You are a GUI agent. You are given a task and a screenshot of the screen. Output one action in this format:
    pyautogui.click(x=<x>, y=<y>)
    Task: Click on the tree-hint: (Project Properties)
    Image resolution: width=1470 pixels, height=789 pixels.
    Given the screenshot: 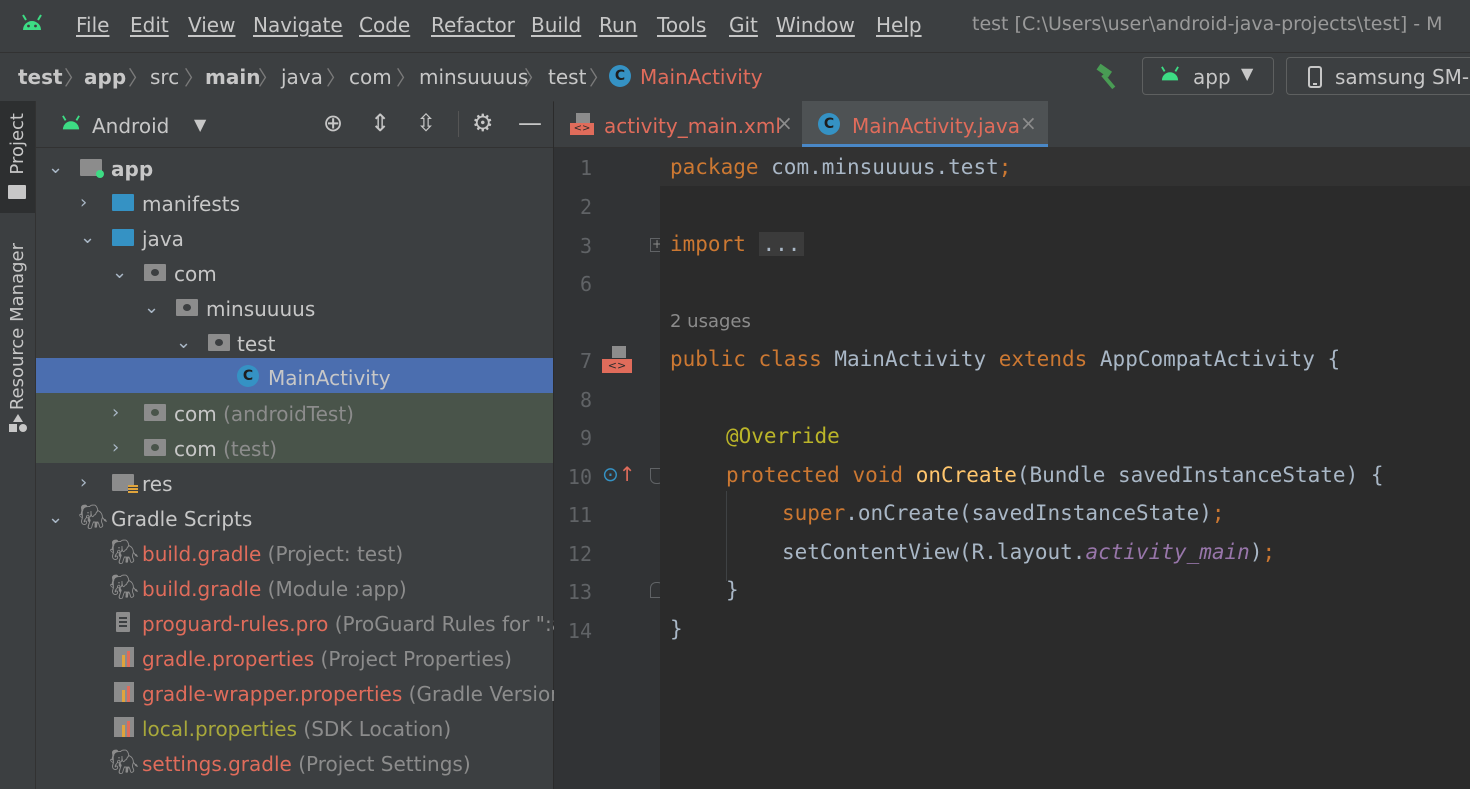 What is the action you would take?
    pyautogui.click(x=413, y=659)
    